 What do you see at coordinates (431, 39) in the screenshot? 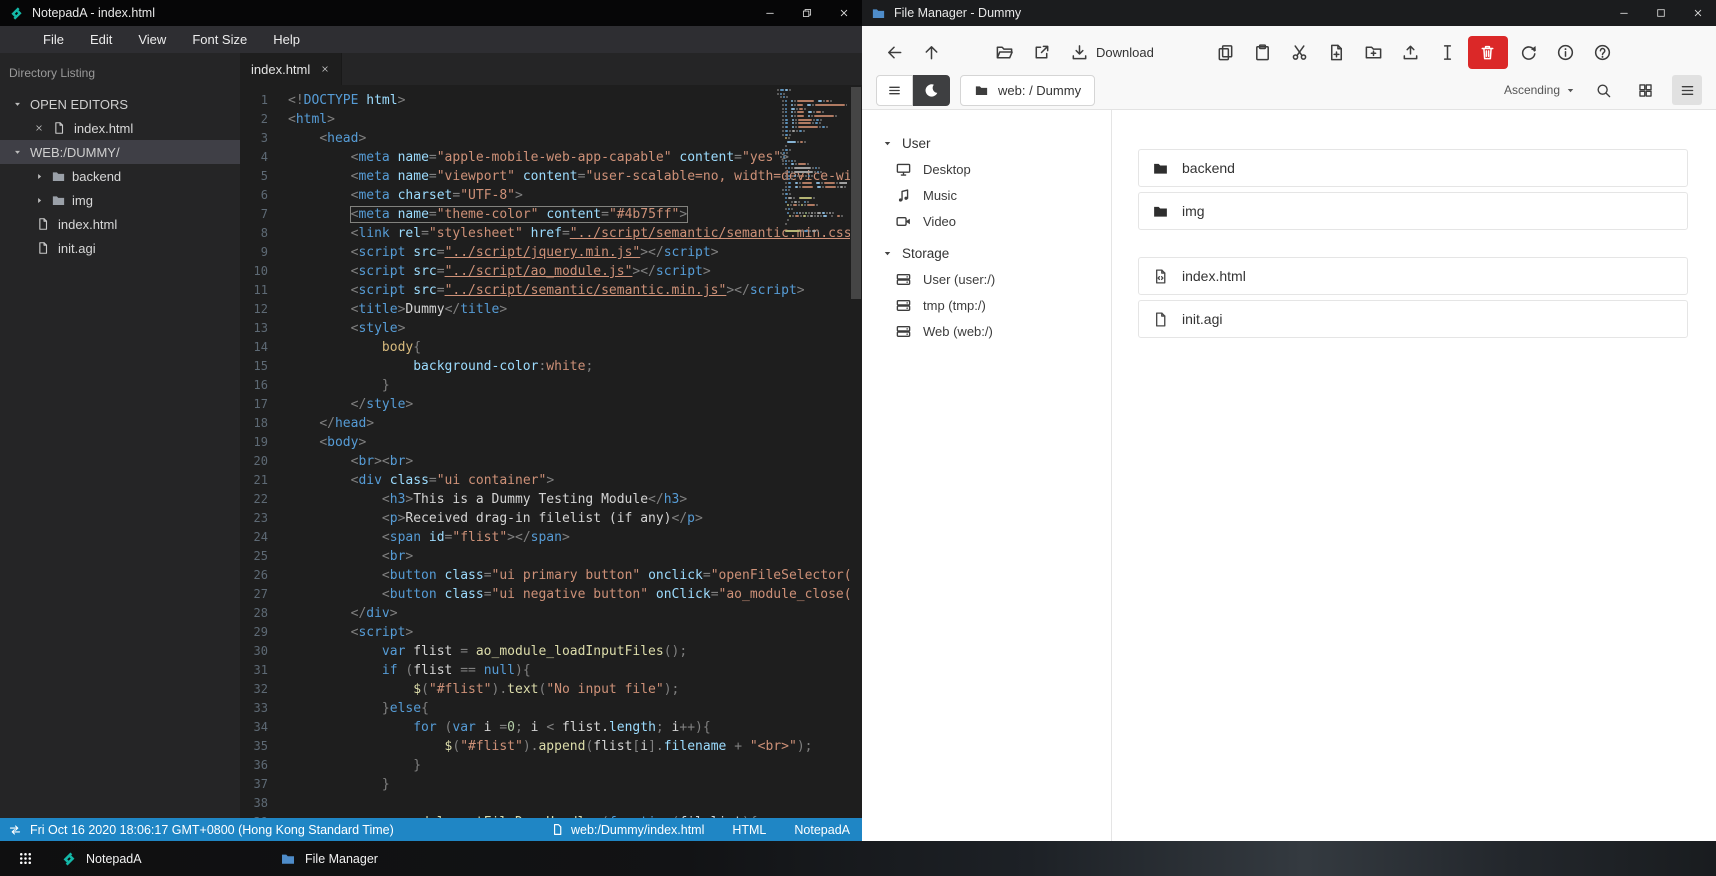
I see `menubar: File Edit View Font Size Help` at bounding box center [431, 39].